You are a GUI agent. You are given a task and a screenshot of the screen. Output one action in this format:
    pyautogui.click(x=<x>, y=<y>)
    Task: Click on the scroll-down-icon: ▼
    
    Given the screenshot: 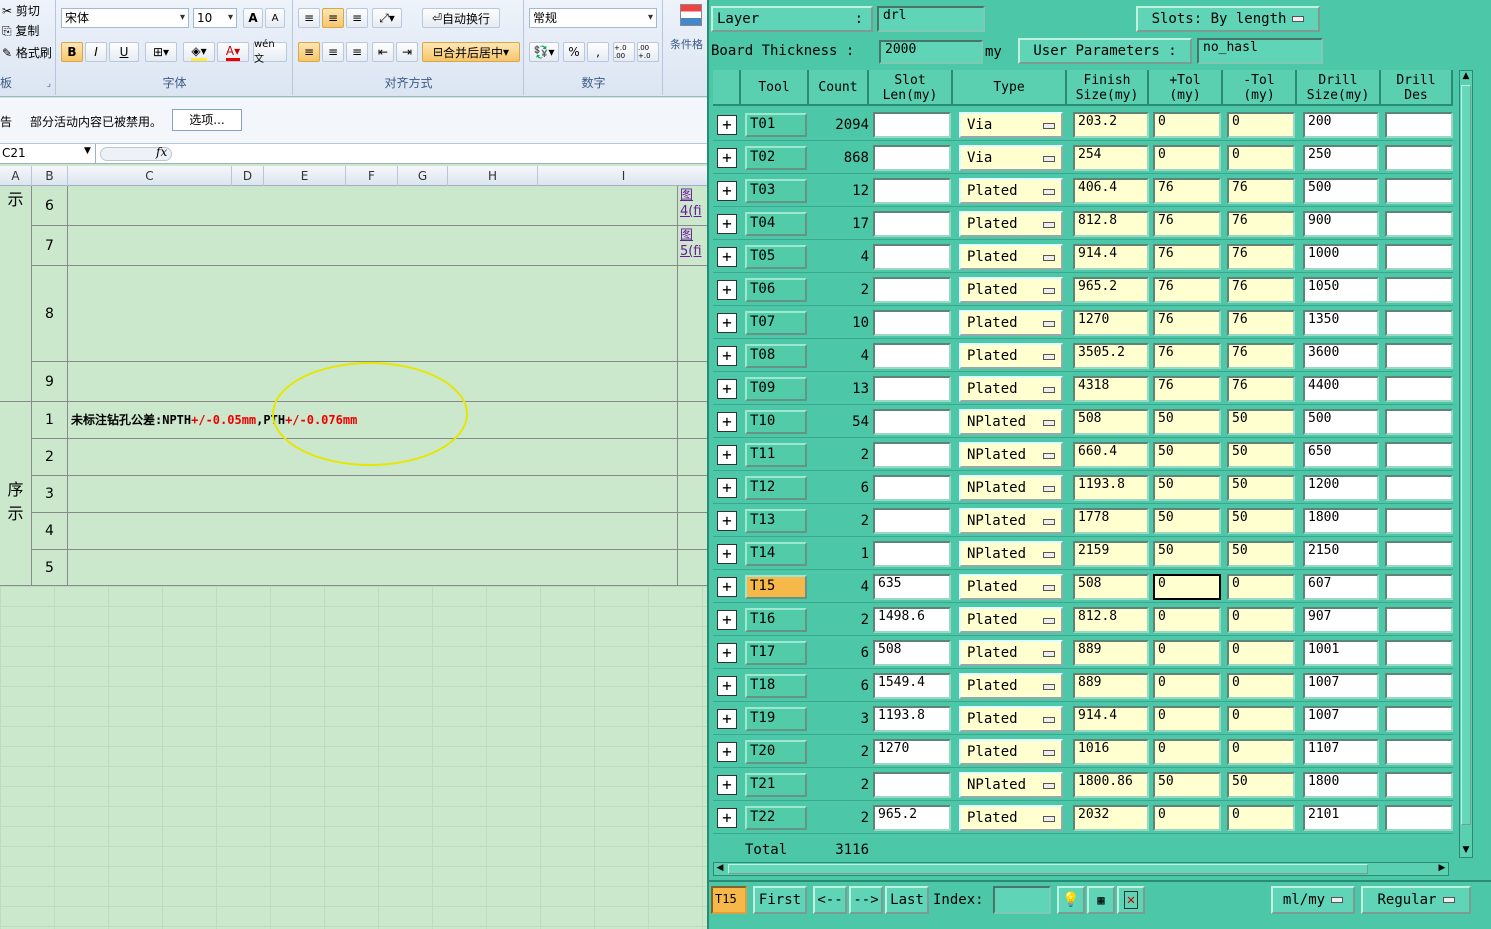 What is the action you would take?
    pyautogui.click(x=1466, y=851)
    